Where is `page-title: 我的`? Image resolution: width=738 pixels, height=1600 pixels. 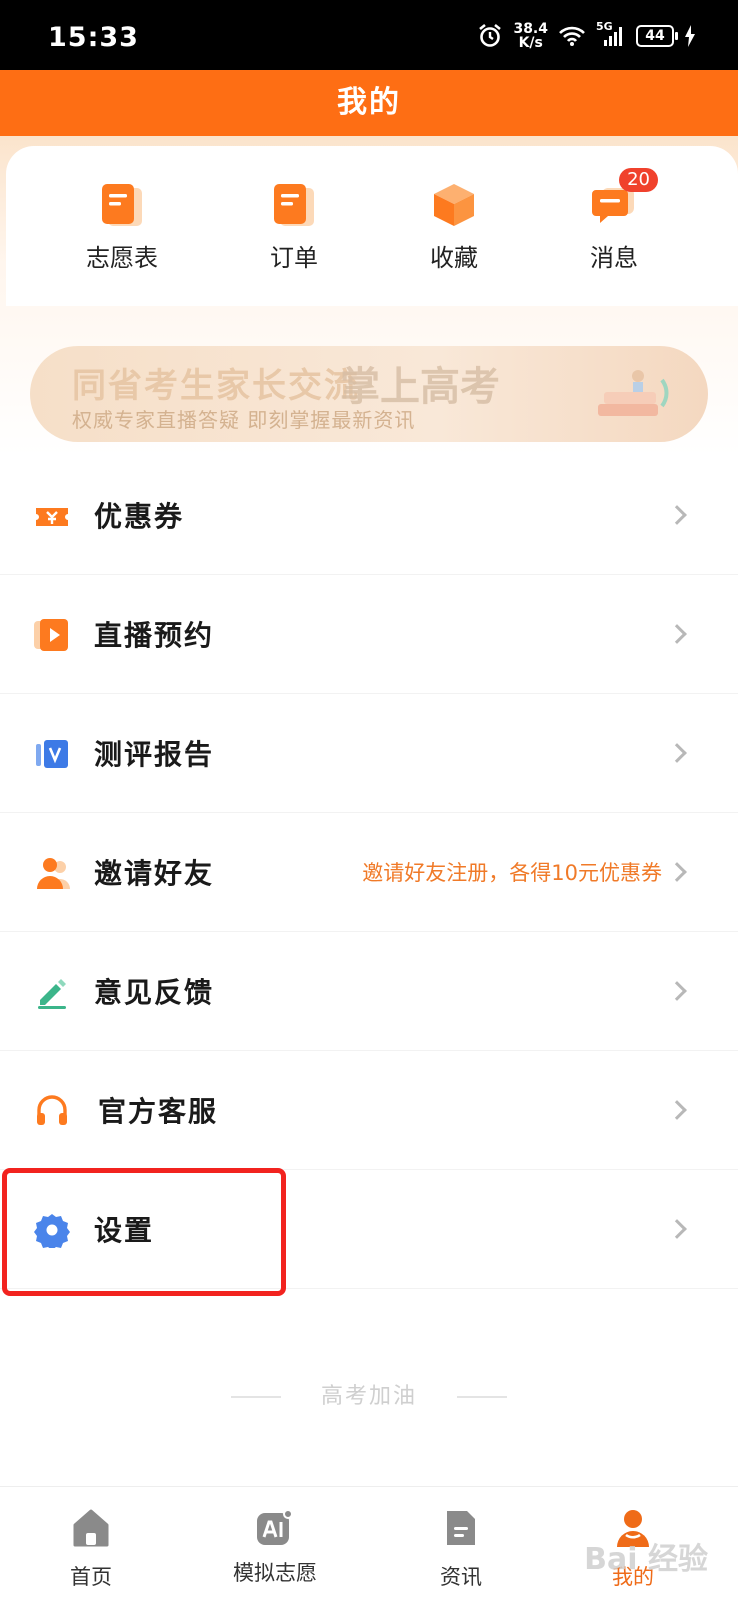 page-title: 我的 is located at coordinates (369, 102).